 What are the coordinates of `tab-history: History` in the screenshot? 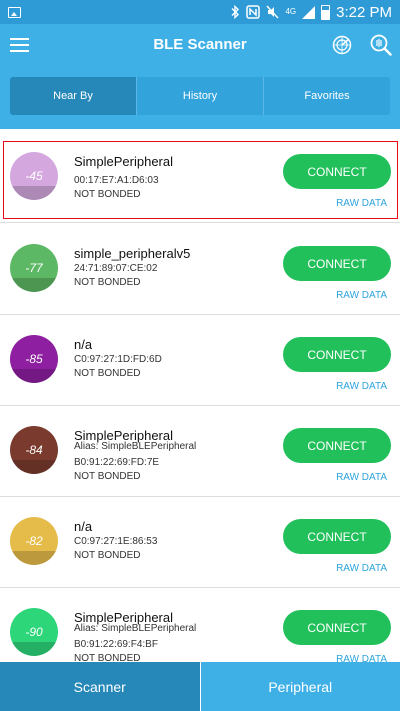 It's located at (200, 96).